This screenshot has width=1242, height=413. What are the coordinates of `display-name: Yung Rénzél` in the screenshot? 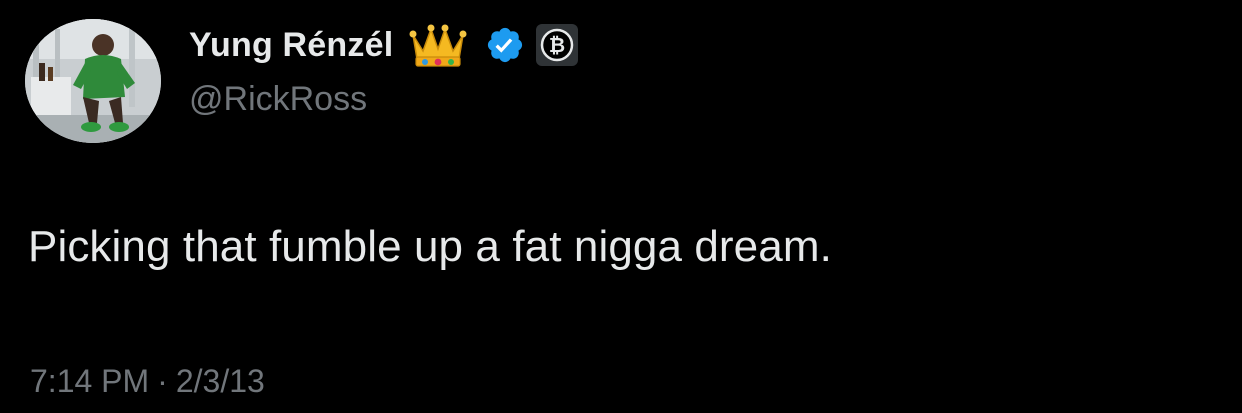 It's located at (291, 45).